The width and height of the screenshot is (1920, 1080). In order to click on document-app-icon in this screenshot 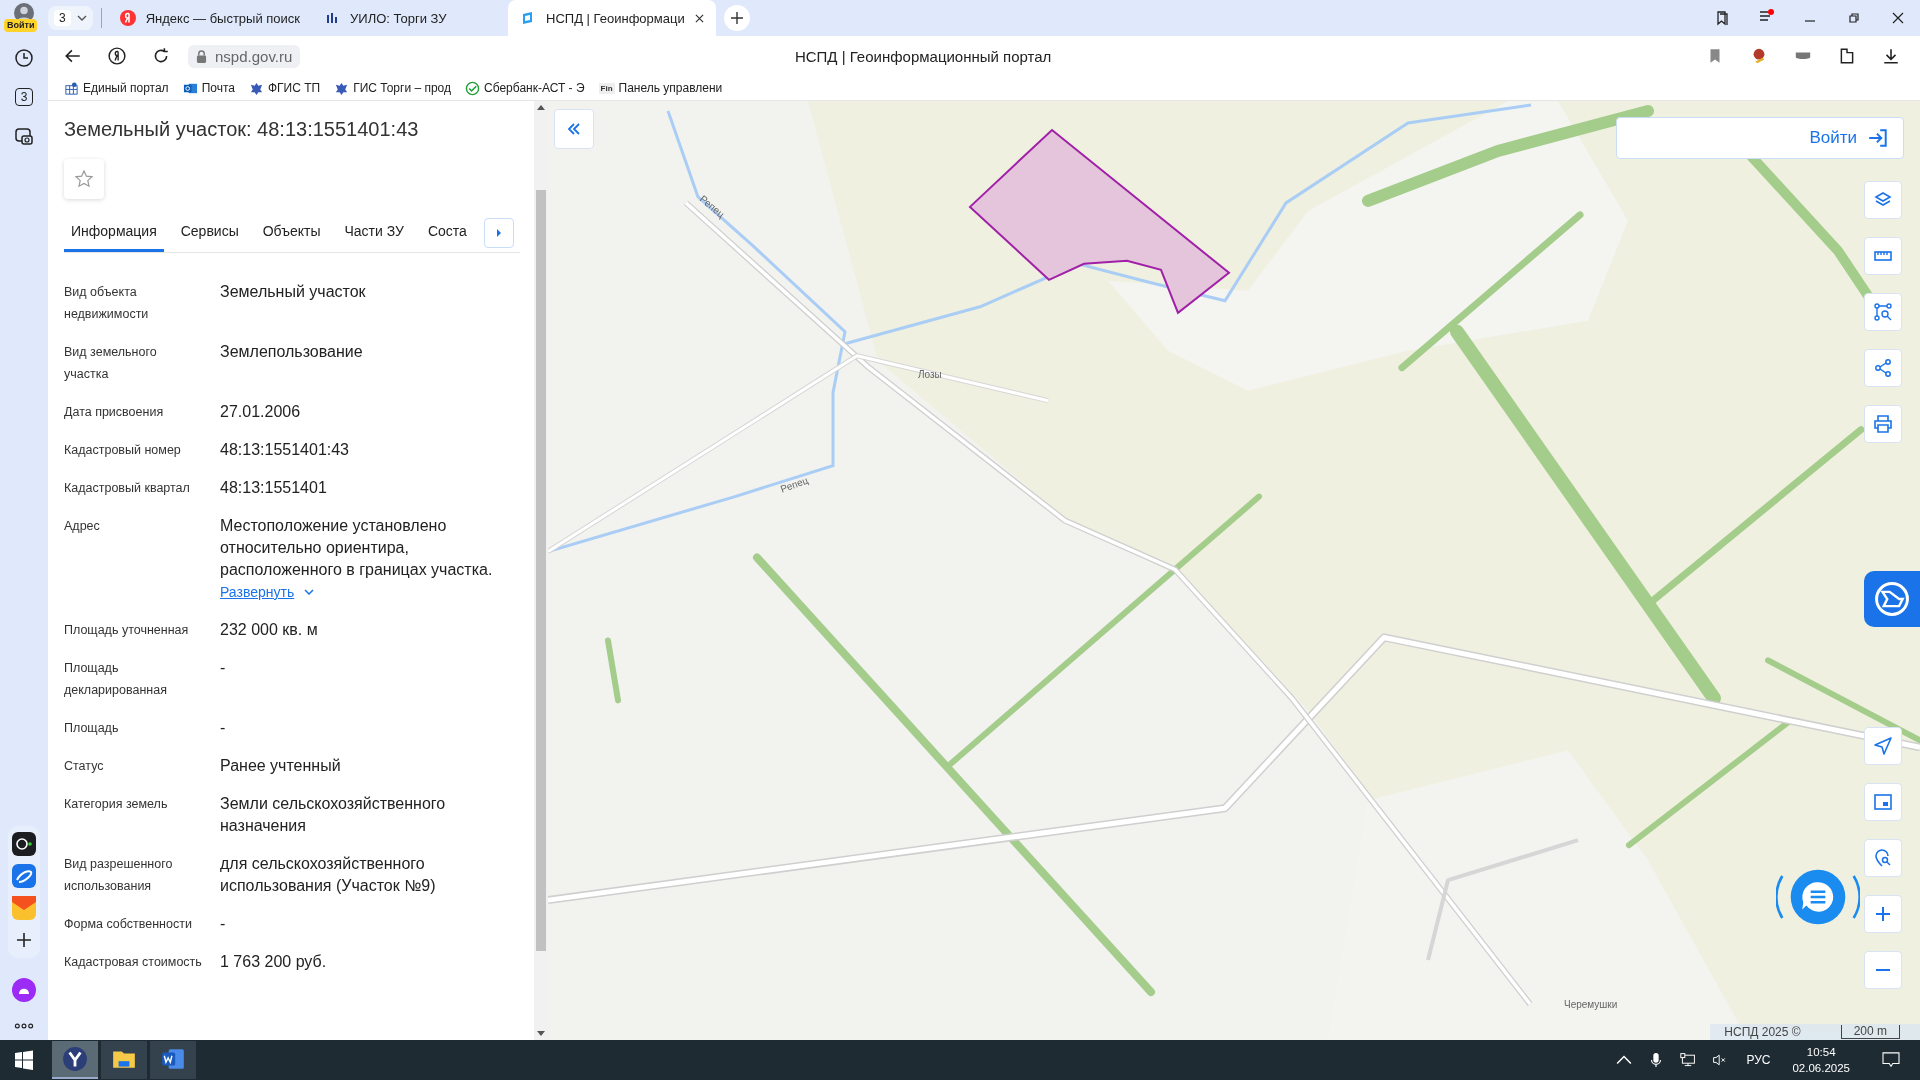, I will do `click(173, 1059)`.